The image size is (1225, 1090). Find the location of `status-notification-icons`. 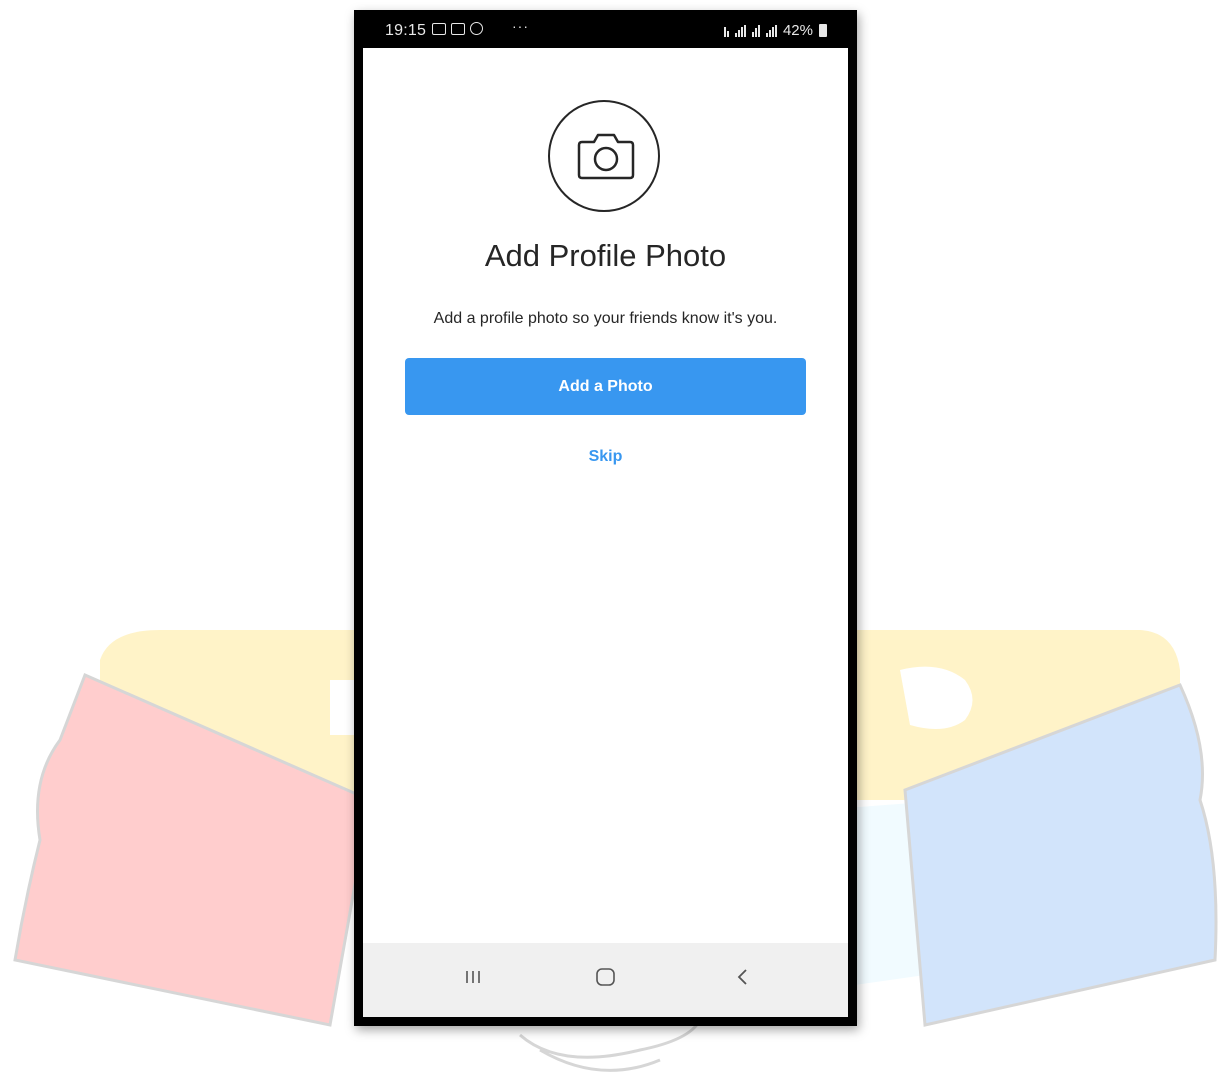

status-notification-icons is located at coordinates (457, 28).